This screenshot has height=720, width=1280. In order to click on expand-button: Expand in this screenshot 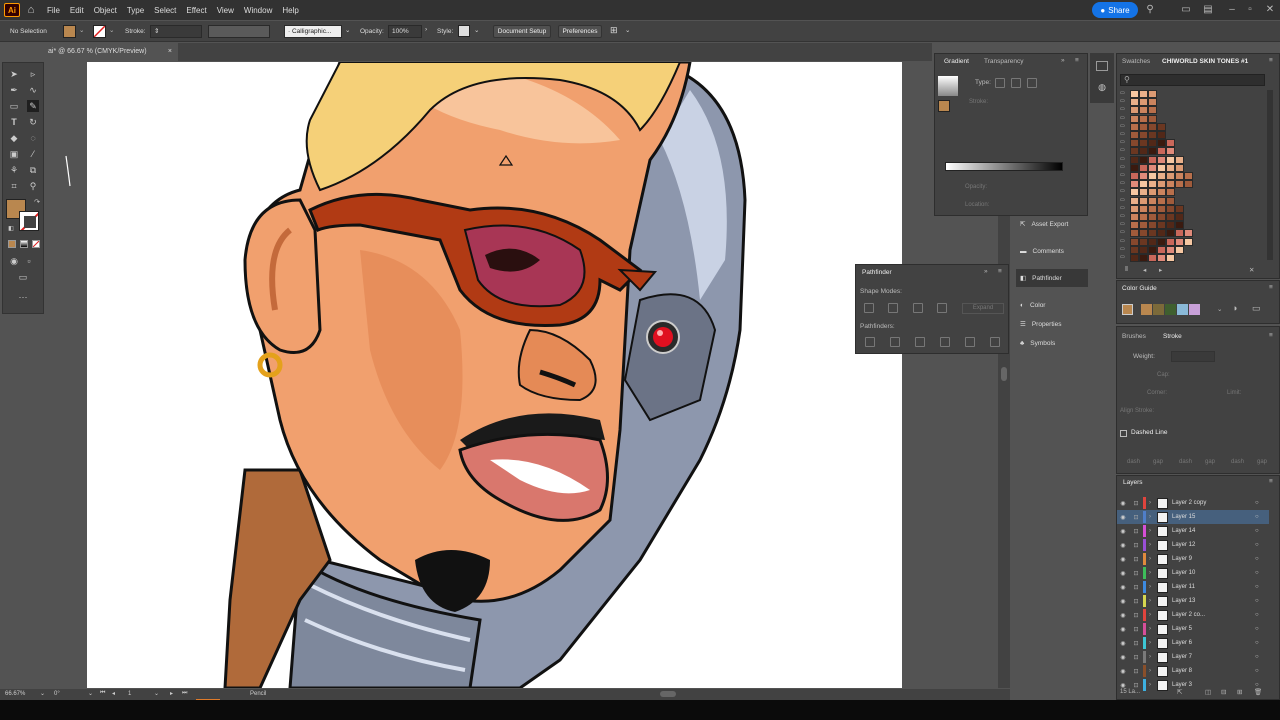, I will do `click(983, 308)`.